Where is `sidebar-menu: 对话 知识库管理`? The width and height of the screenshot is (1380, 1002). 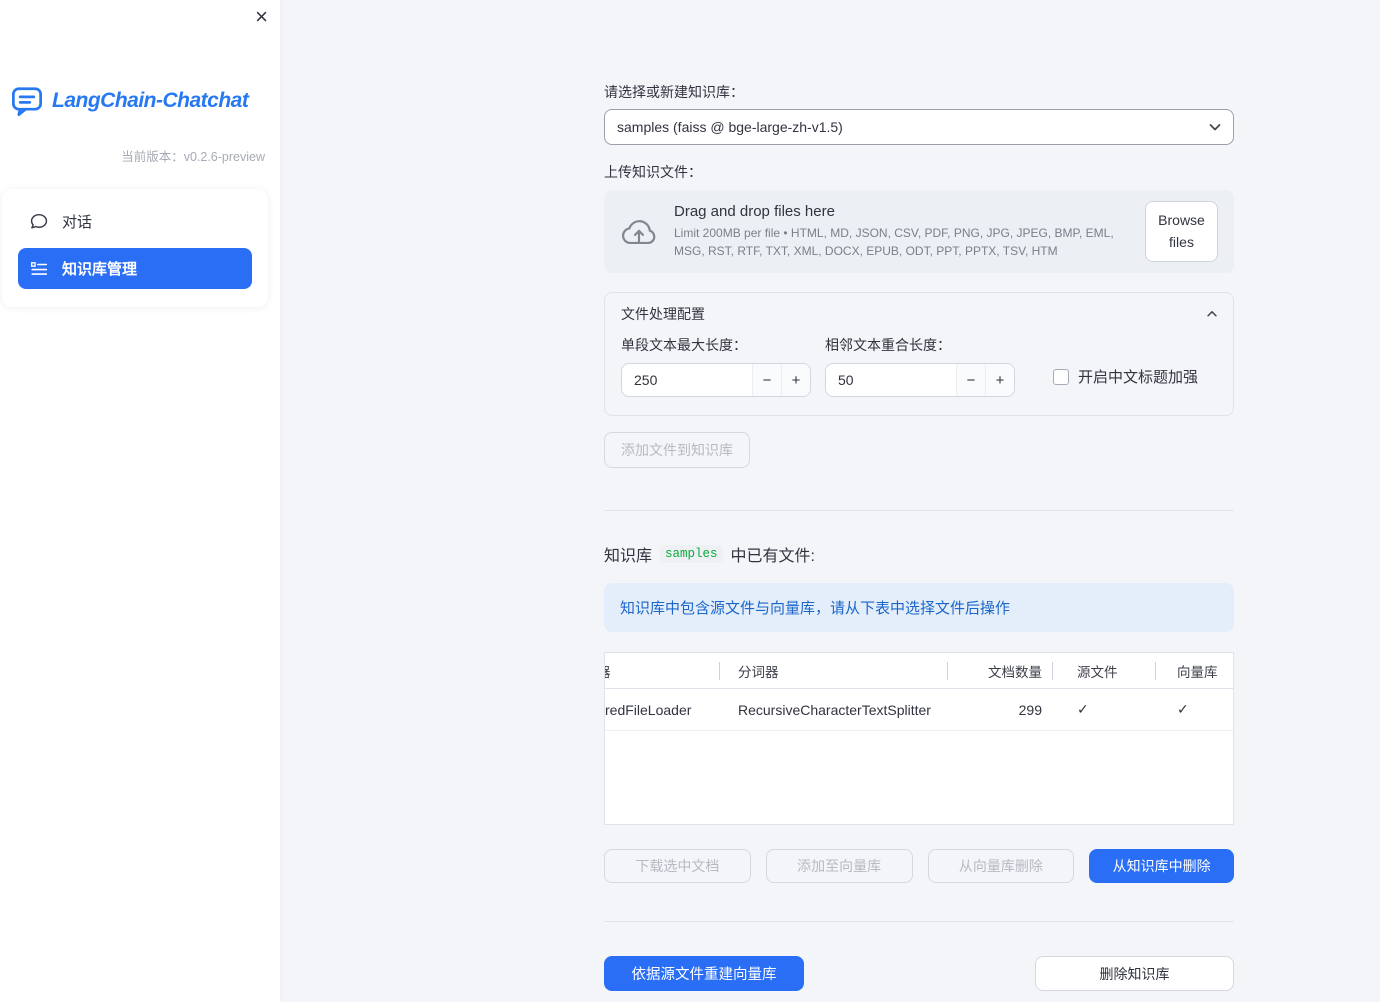
sidebar-menu: 对话 知识库管理 is located at coordinates (135, 248).